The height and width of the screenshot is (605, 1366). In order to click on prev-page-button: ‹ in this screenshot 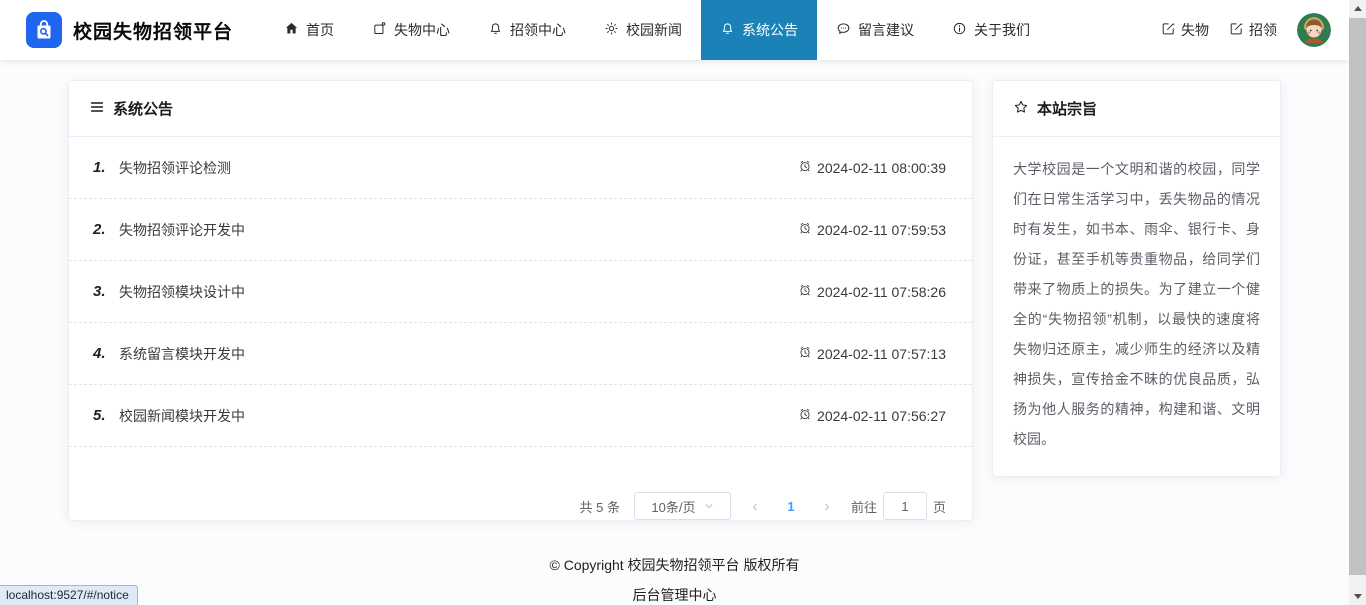, I will do `click(755, 506)`.